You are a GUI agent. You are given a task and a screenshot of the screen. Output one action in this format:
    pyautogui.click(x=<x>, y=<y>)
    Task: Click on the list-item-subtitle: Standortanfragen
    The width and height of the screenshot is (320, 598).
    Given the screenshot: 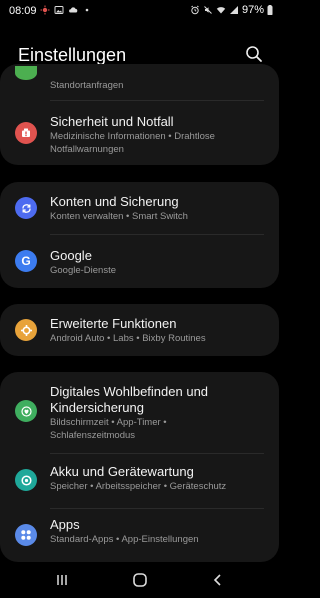 What is the action you would take?
    pyautogui.click(x=87, y=85)
    